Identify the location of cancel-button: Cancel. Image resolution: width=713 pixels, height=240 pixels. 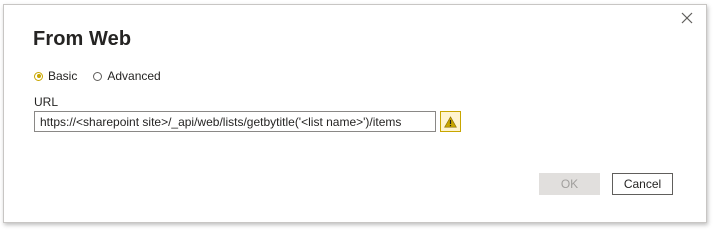
(642, 184).